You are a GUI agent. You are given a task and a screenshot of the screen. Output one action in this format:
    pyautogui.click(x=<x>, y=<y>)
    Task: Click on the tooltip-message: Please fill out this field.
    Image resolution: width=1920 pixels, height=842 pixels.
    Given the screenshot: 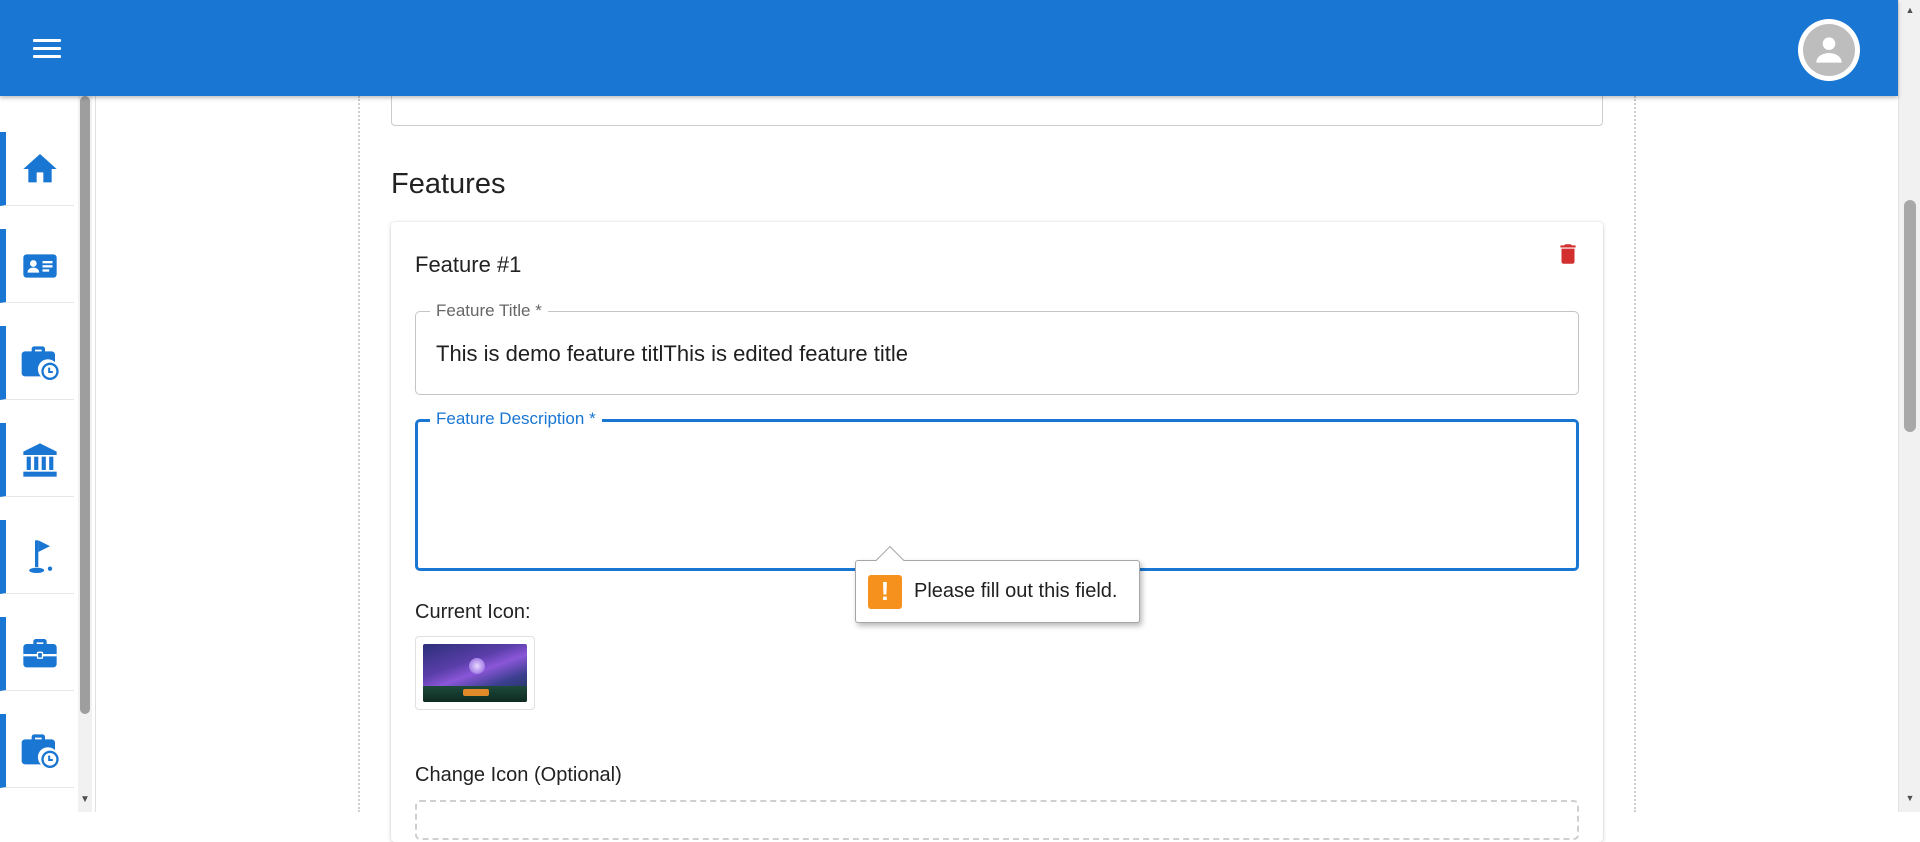 What is the action you would take?
    pyautogui.click(x=1016, y=591)
    